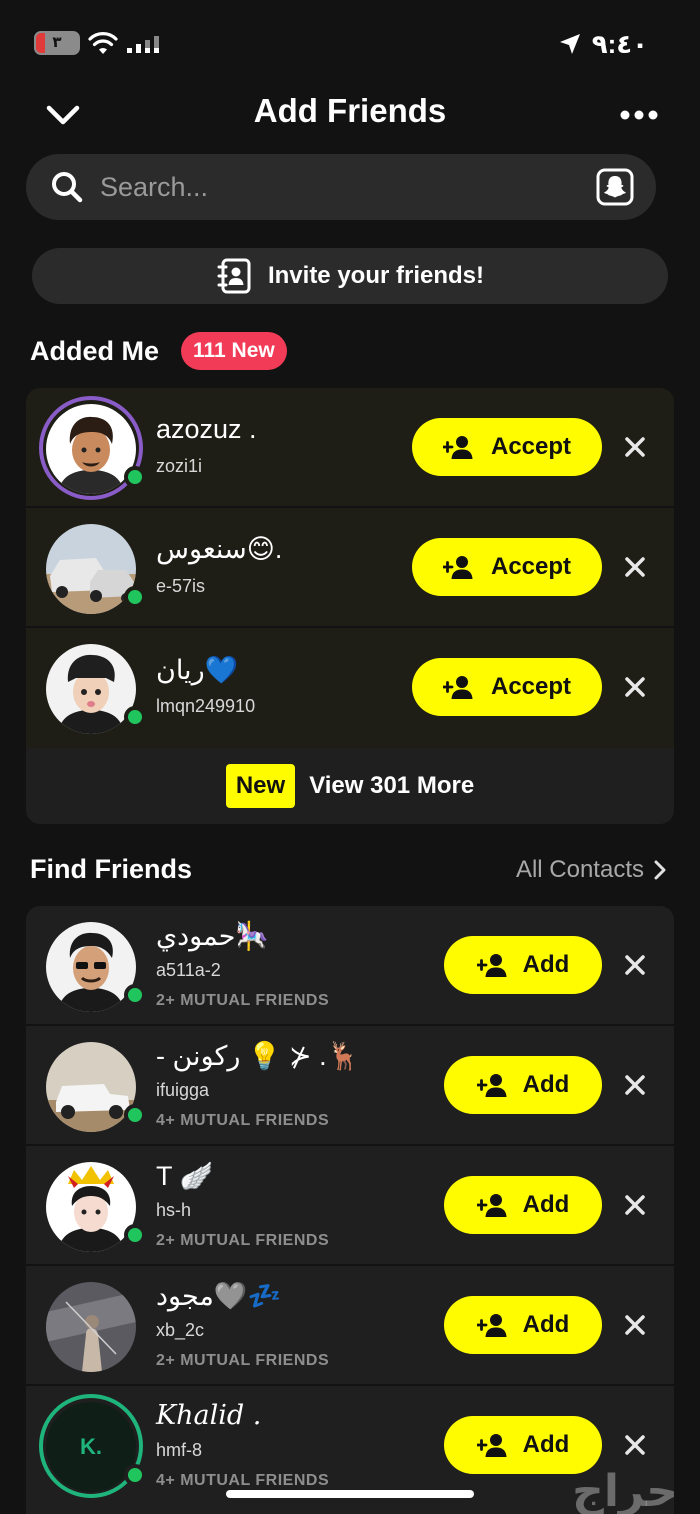 This screenshot has width=700, height=1514. I want to click on search-bar, so click(341, 187).